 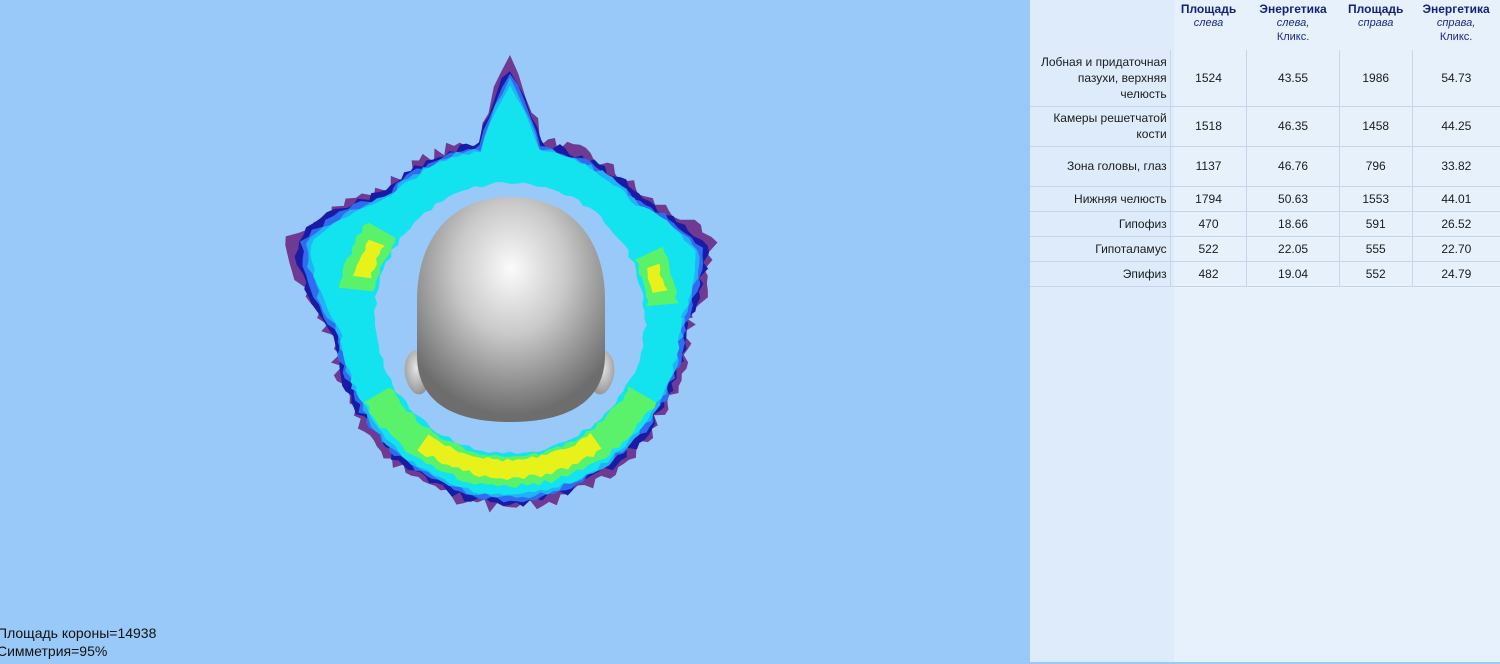 What do you see at coordinates (1293, 199) in the screenshot?
I see `cell-energy-left: 50.63` at bounding box center [1293, 199].